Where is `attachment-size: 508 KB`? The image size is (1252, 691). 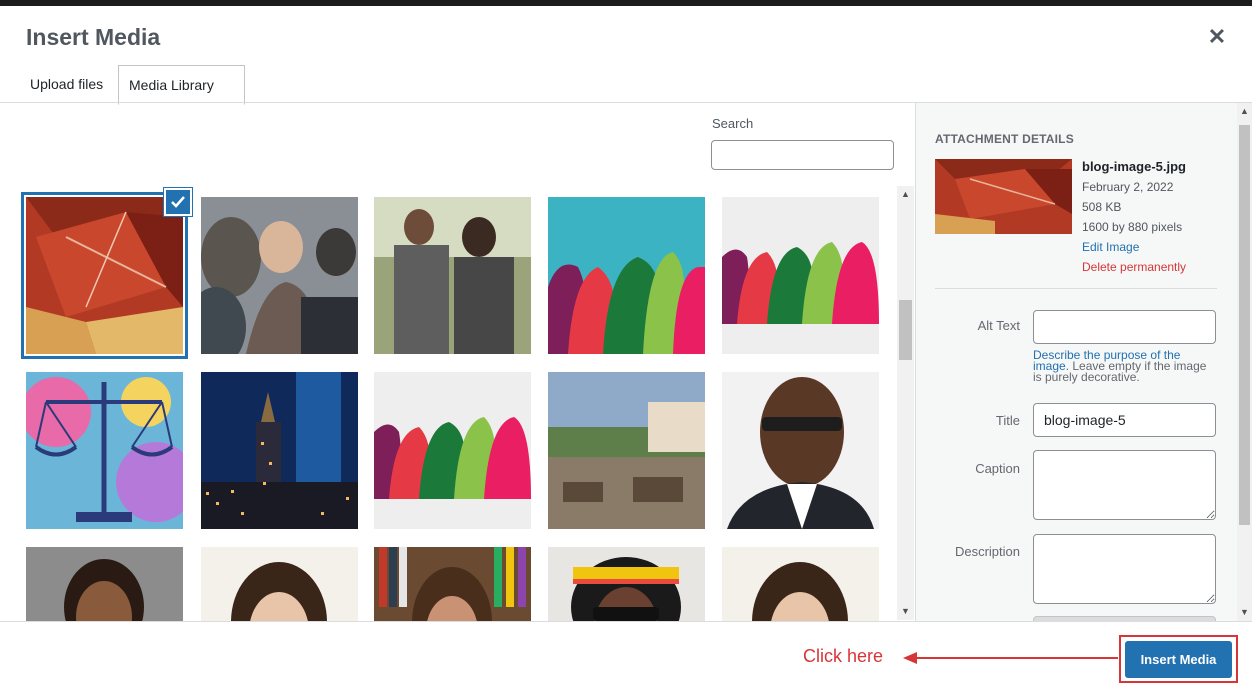 attachment-size: 508 KB is located at coordinates (1102, 207).